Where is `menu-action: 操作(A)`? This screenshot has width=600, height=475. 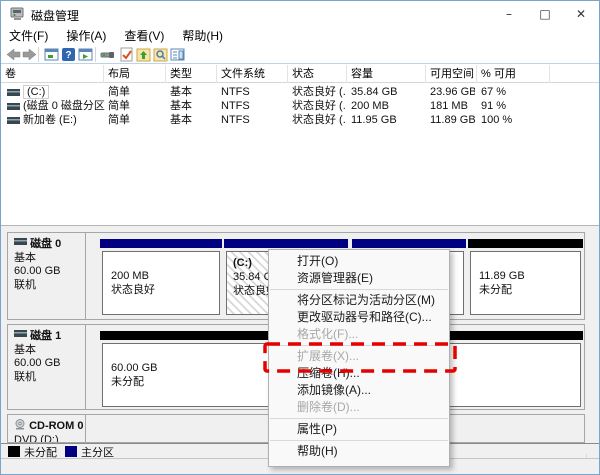
menu-action: 操作(A) is located at coordinates (90, 36).